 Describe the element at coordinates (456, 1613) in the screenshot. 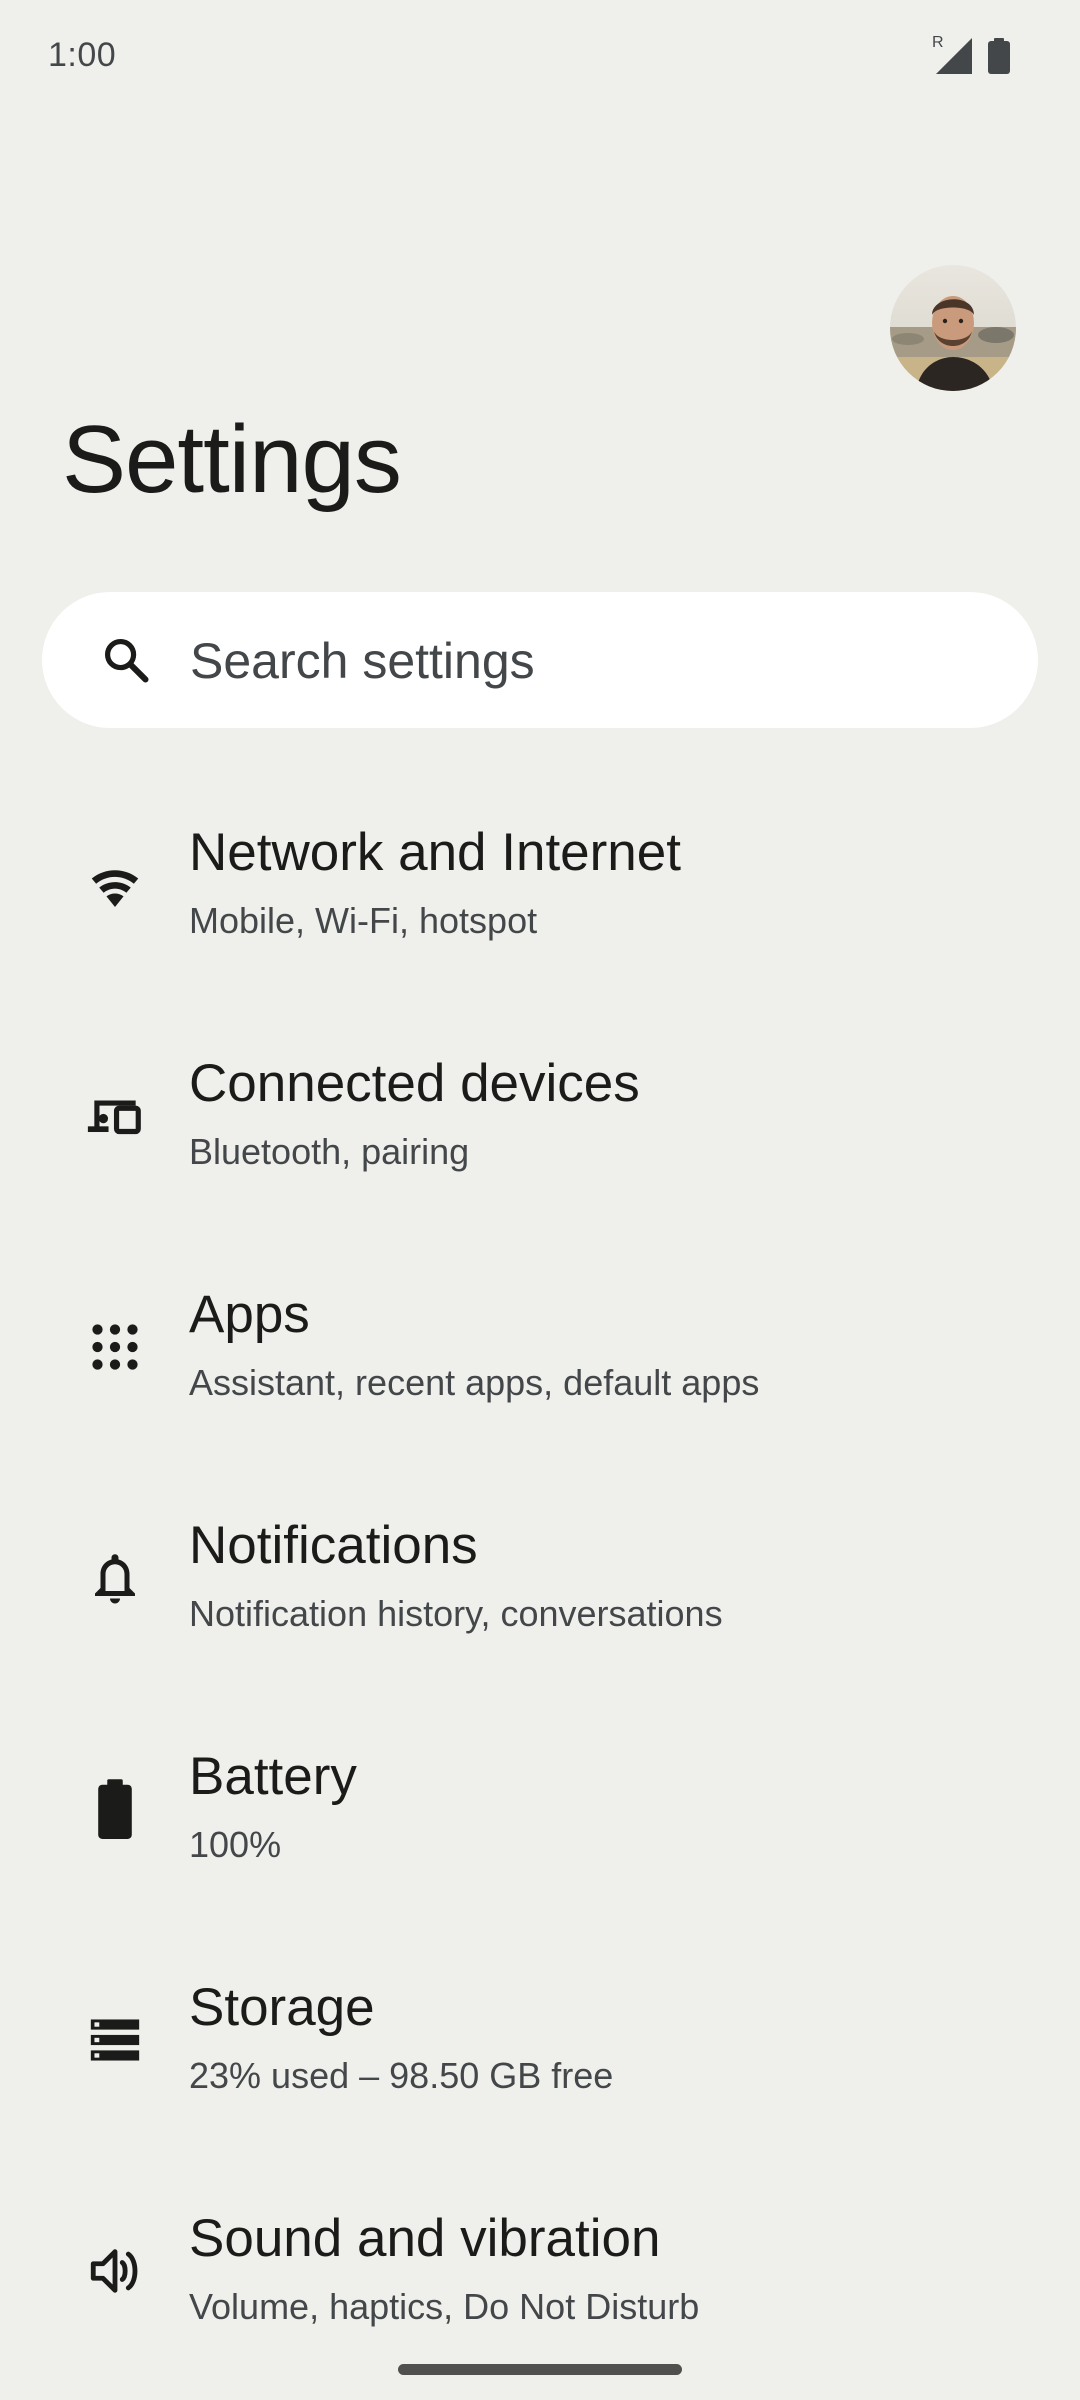

I see `settings-item-subtitle: Notification history, conversations` at that location.